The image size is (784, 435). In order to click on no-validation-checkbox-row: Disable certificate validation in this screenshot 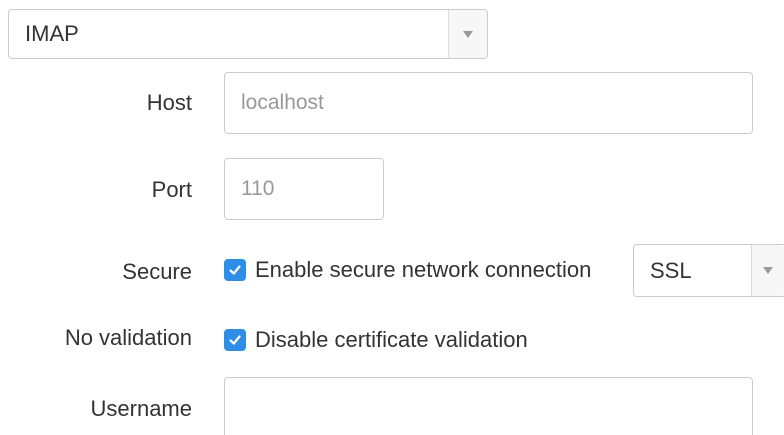, I will do `click(376, 340)`.